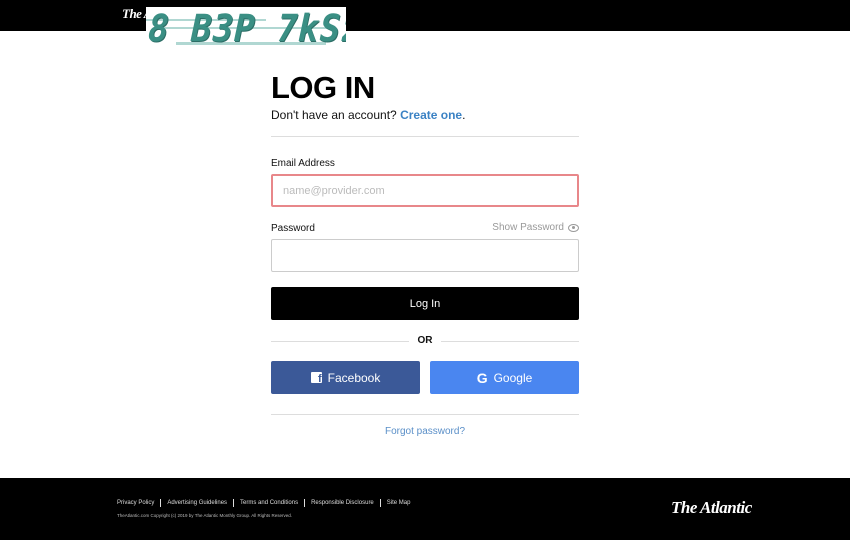 The height and width of the screenshot is (540, 850). What do you see at coordinates (711, 508) in the screenshot?
I see `footer-atlantic-logo: The Atlantic` at bounding box center [711, 508].